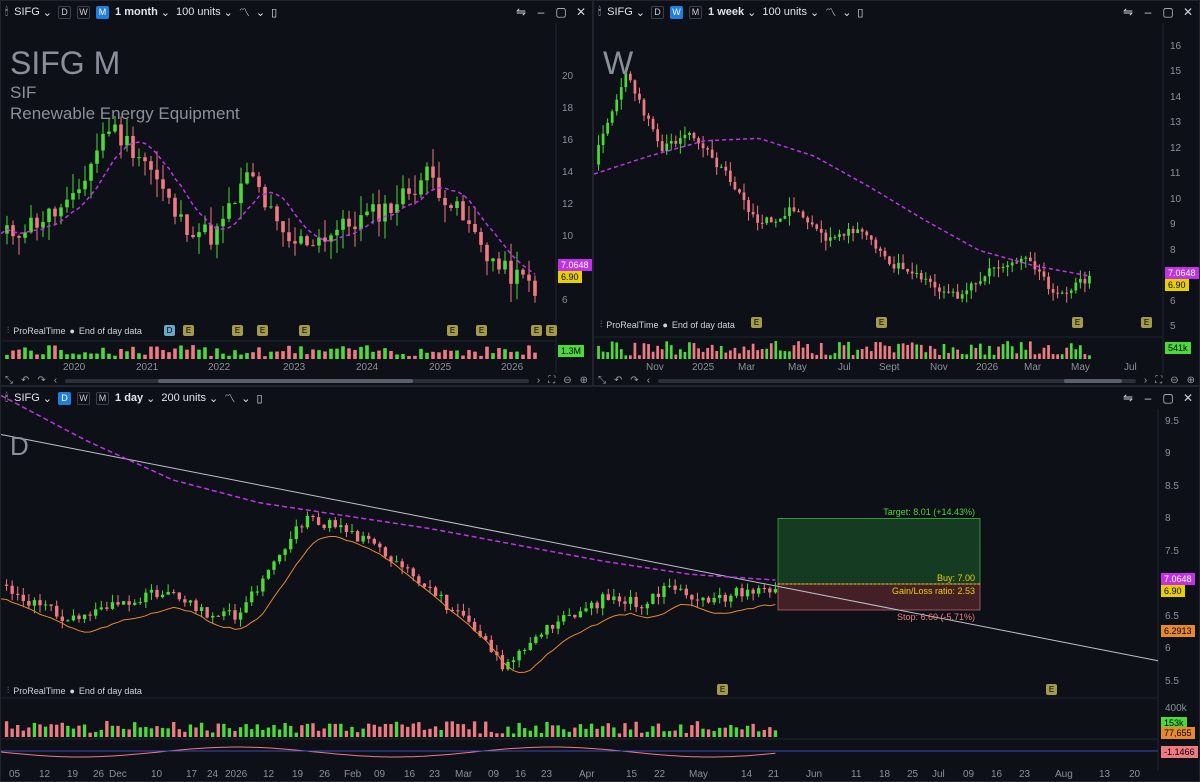  I want to click on price-axis-label: 10, so click(568, 236).